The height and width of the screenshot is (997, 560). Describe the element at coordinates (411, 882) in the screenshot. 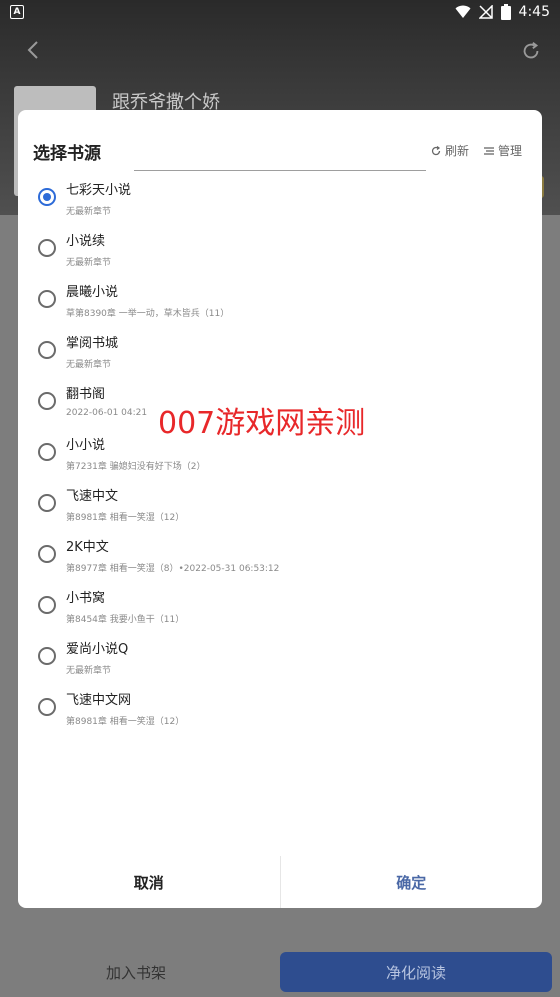

I see `confirm-button: 确定` at that location.